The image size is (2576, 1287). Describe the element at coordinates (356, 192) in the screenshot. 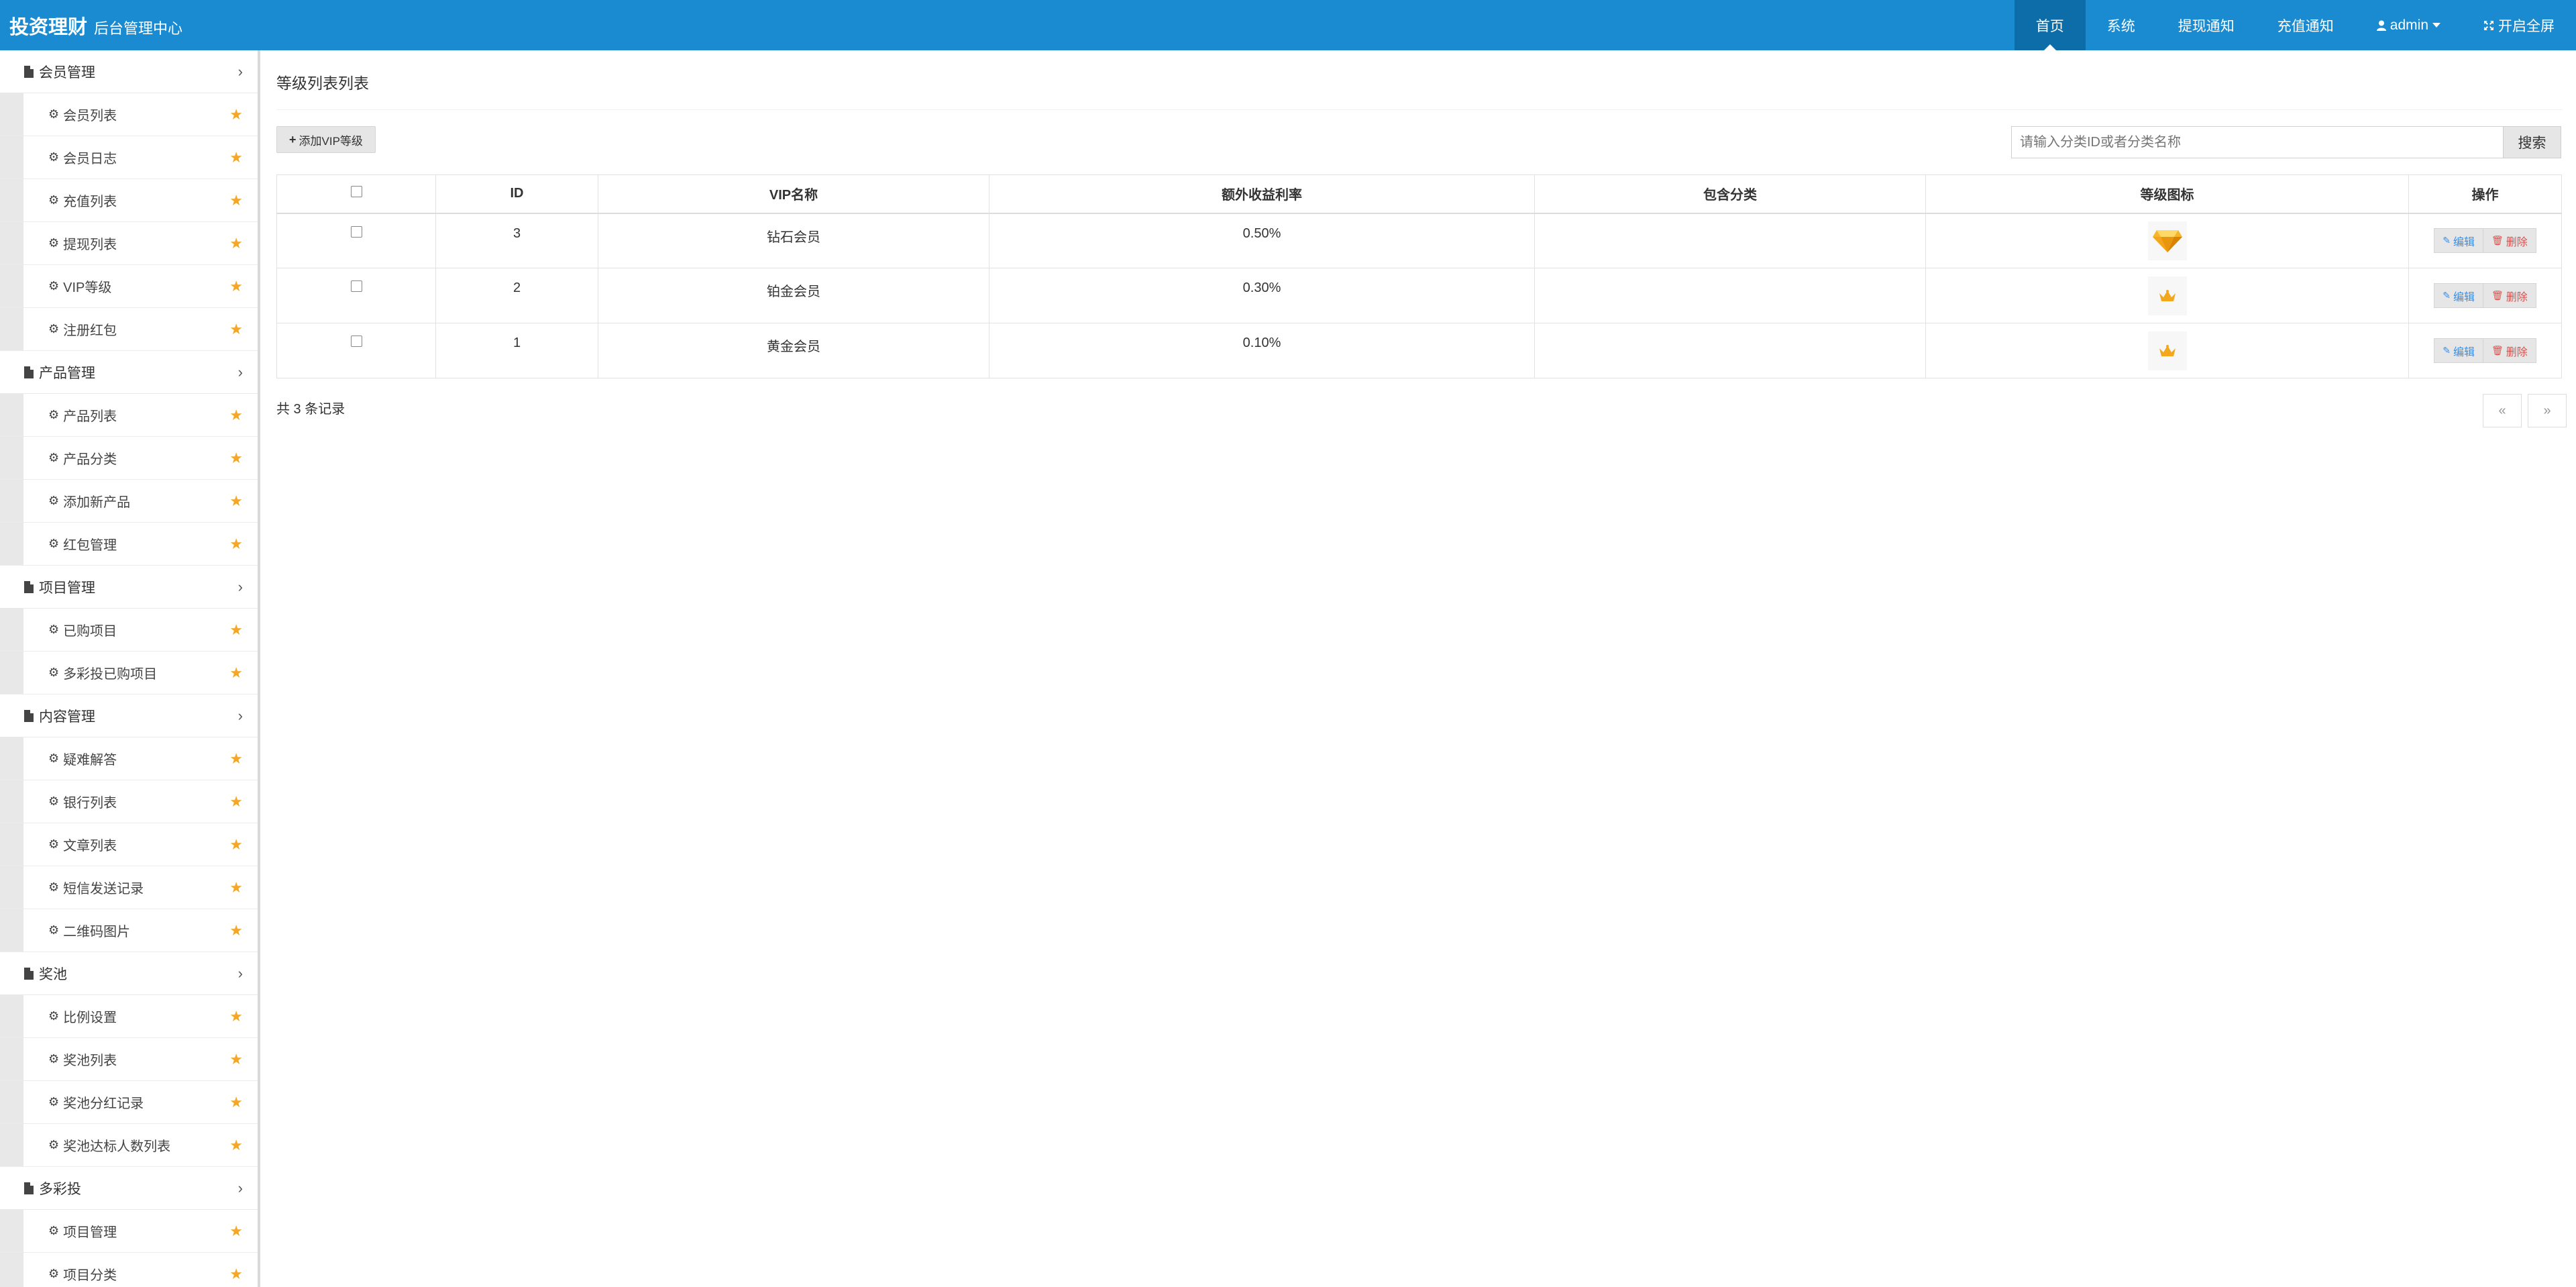

I see `select-all-checkbox` at that location.